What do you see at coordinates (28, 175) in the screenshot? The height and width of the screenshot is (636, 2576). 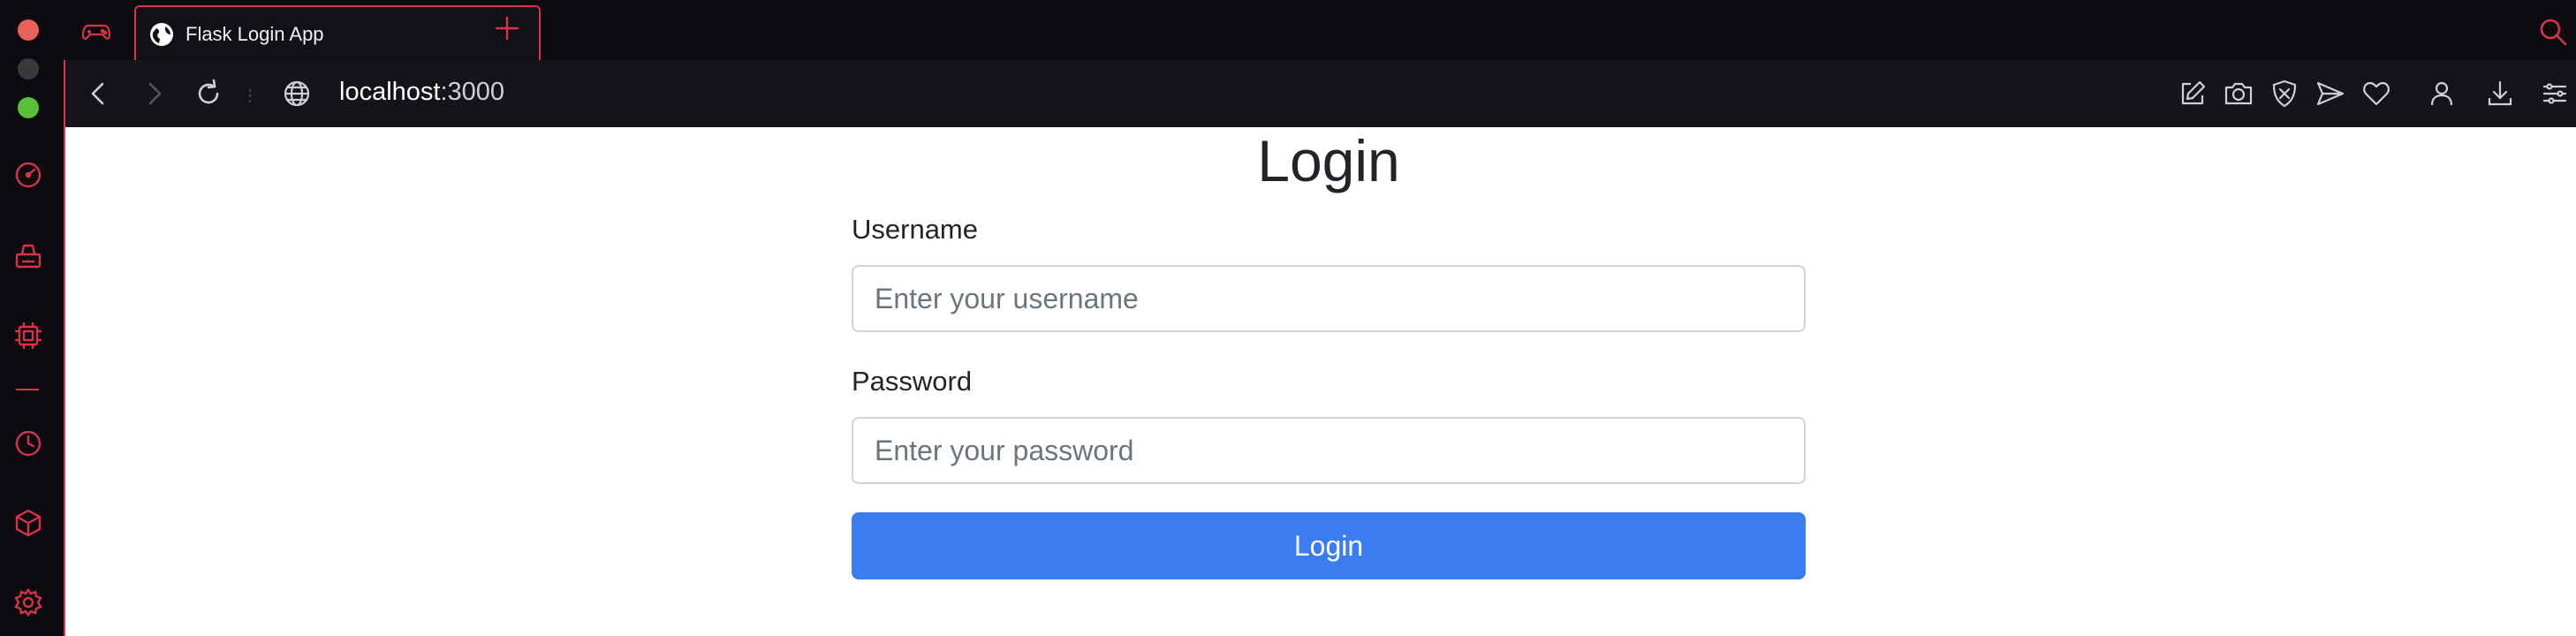 I see `speedometer-icon` at bounding box center [28, 175].